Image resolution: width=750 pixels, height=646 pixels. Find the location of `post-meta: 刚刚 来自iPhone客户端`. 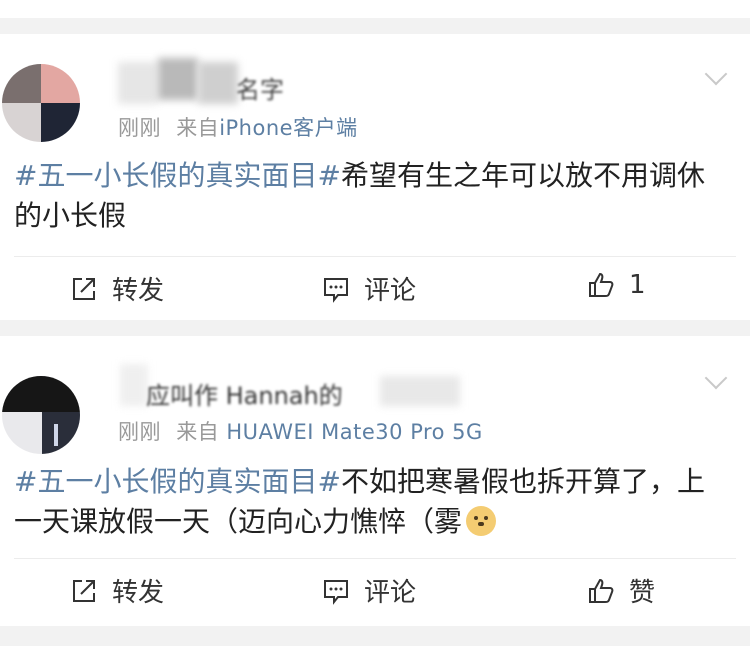

post-meta: 刚刚 来自iPhone客户端 is located at coordinates (238, 127).